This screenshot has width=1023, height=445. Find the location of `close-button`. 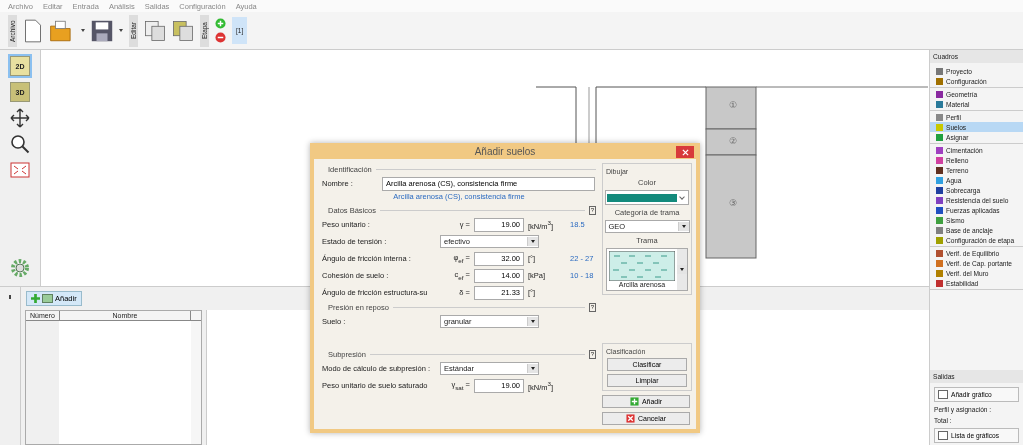

close-button is located at coordinates (685, 152).